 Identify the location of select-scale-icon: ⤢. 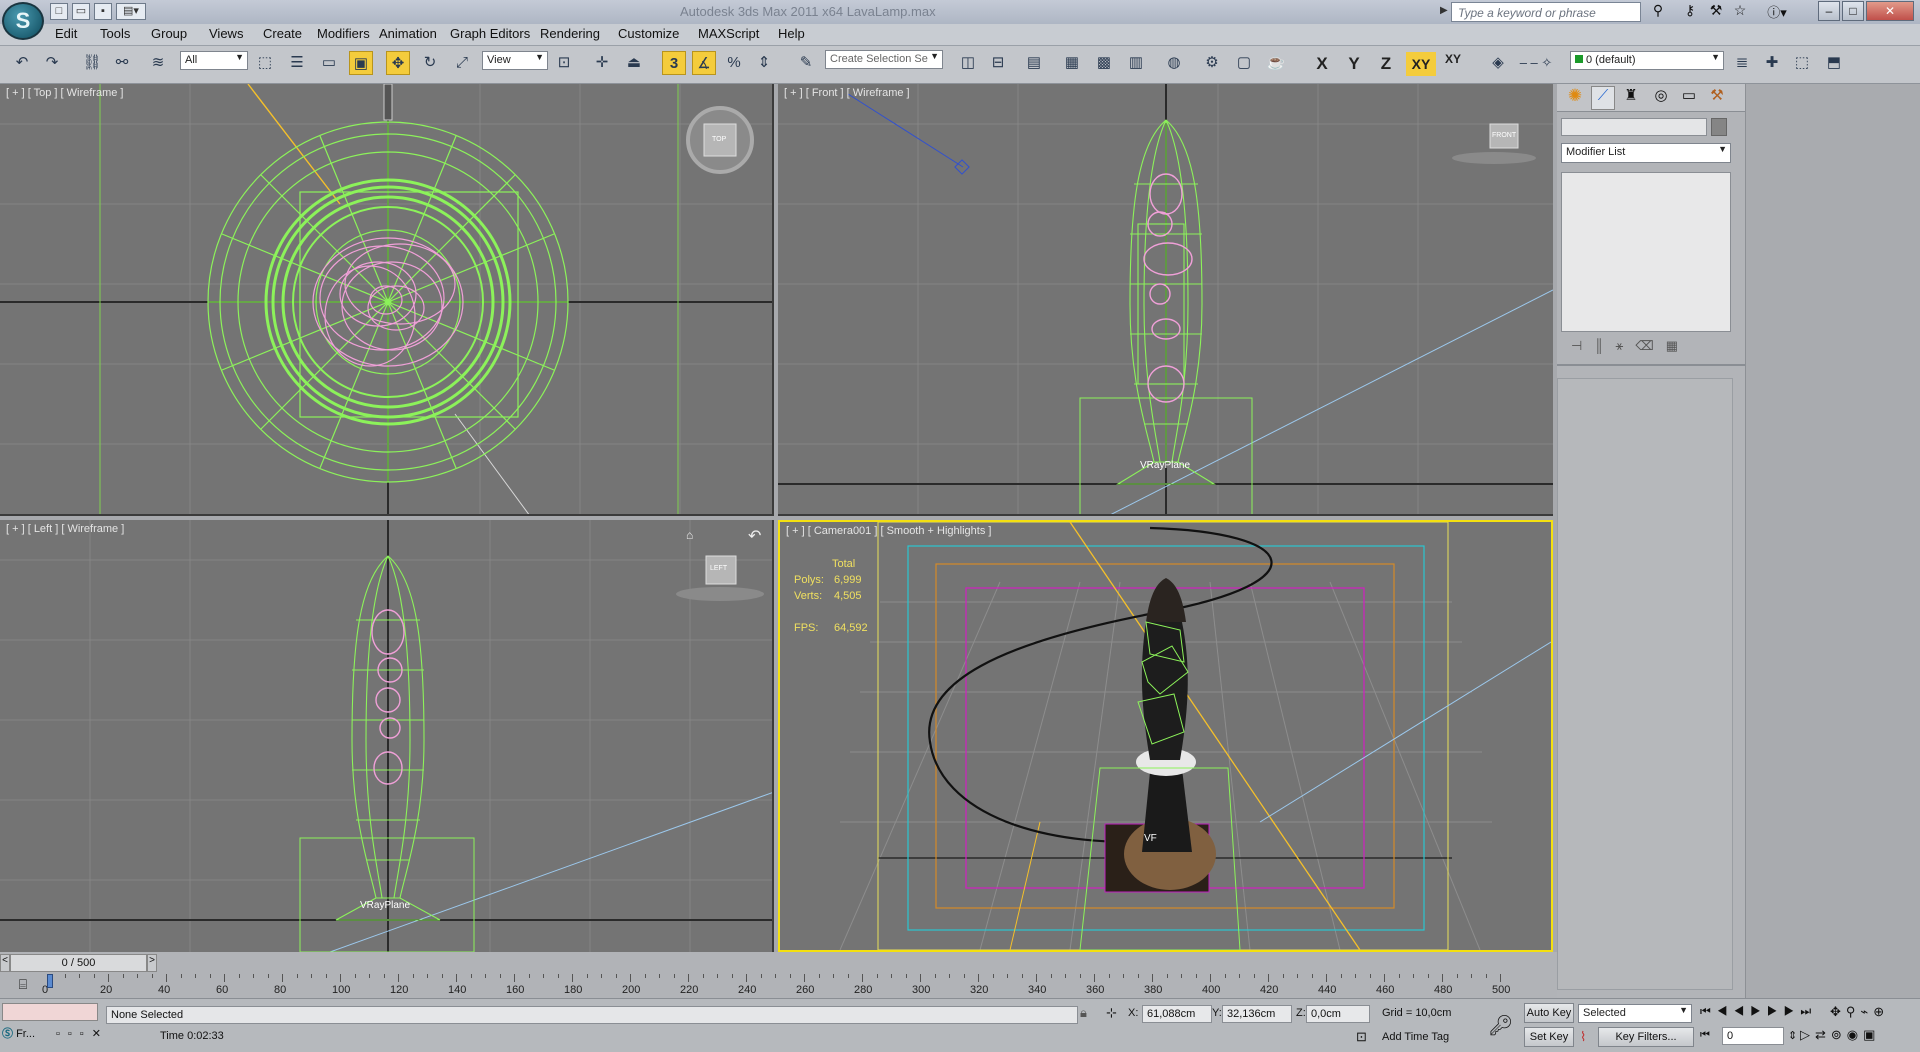
(462, 63).